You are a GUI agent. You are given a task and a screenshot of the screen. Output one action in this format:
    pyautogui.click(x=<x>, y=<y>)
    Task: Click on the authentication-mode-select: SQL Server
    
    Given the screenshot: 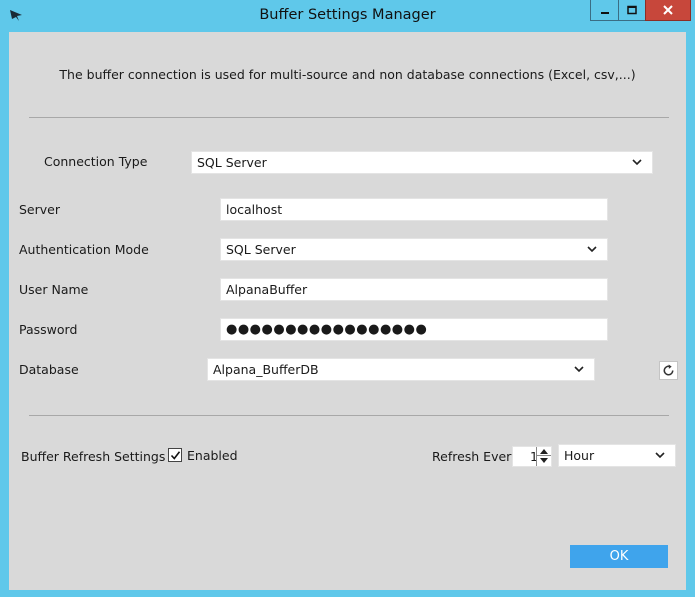 What is the action you would take?
    pyautogui.click(x=414, y=249)
    